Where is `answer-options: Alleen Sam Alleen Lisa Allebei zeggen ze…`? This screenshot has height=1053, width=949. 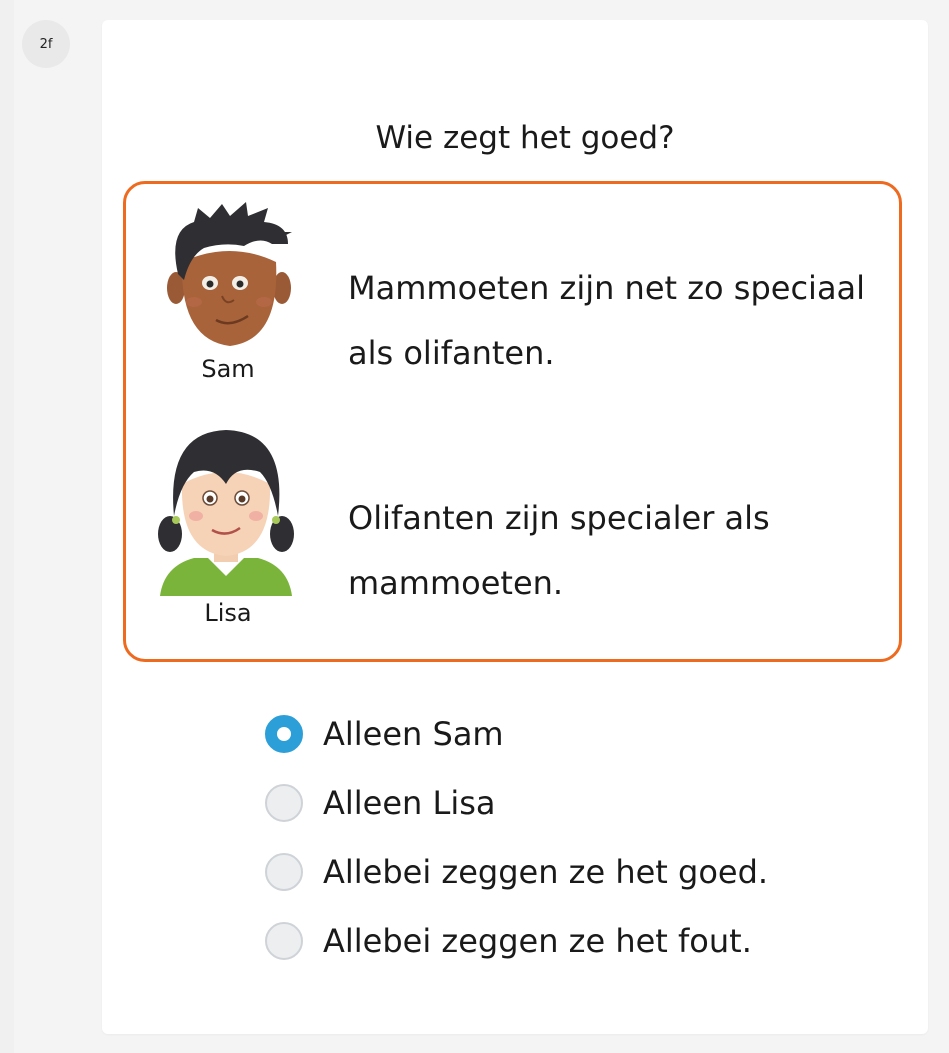 answer-options: Alleen Sam Alleen Lisa Allebei zeggen ze… is located at coordinates (516, 850).